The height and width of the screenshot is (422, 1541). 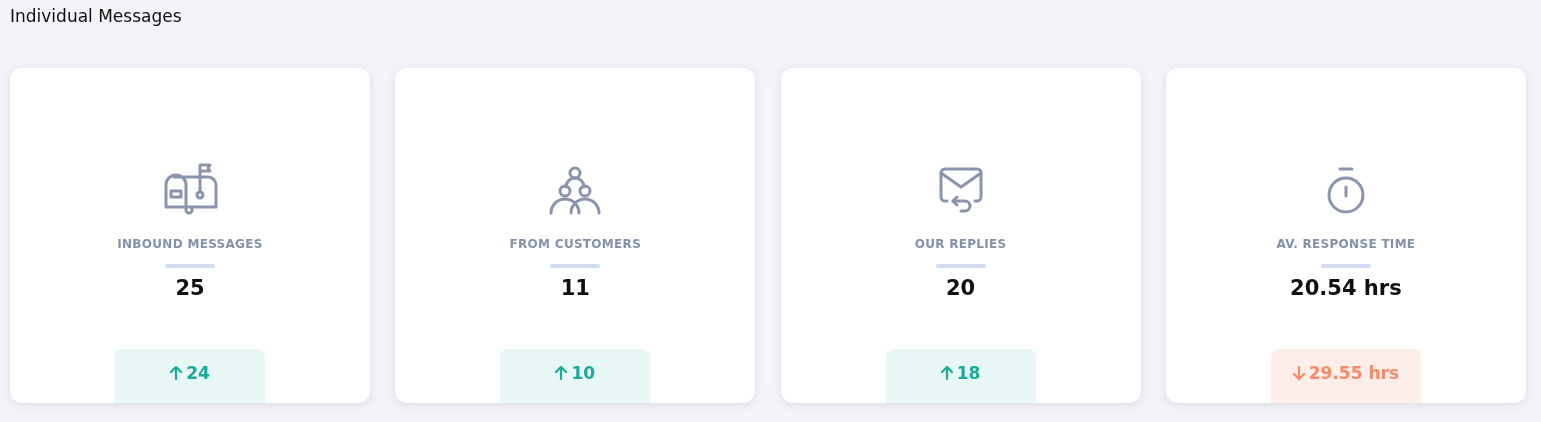 I want to click on stat-value: 20, so click(x=960, y=288).